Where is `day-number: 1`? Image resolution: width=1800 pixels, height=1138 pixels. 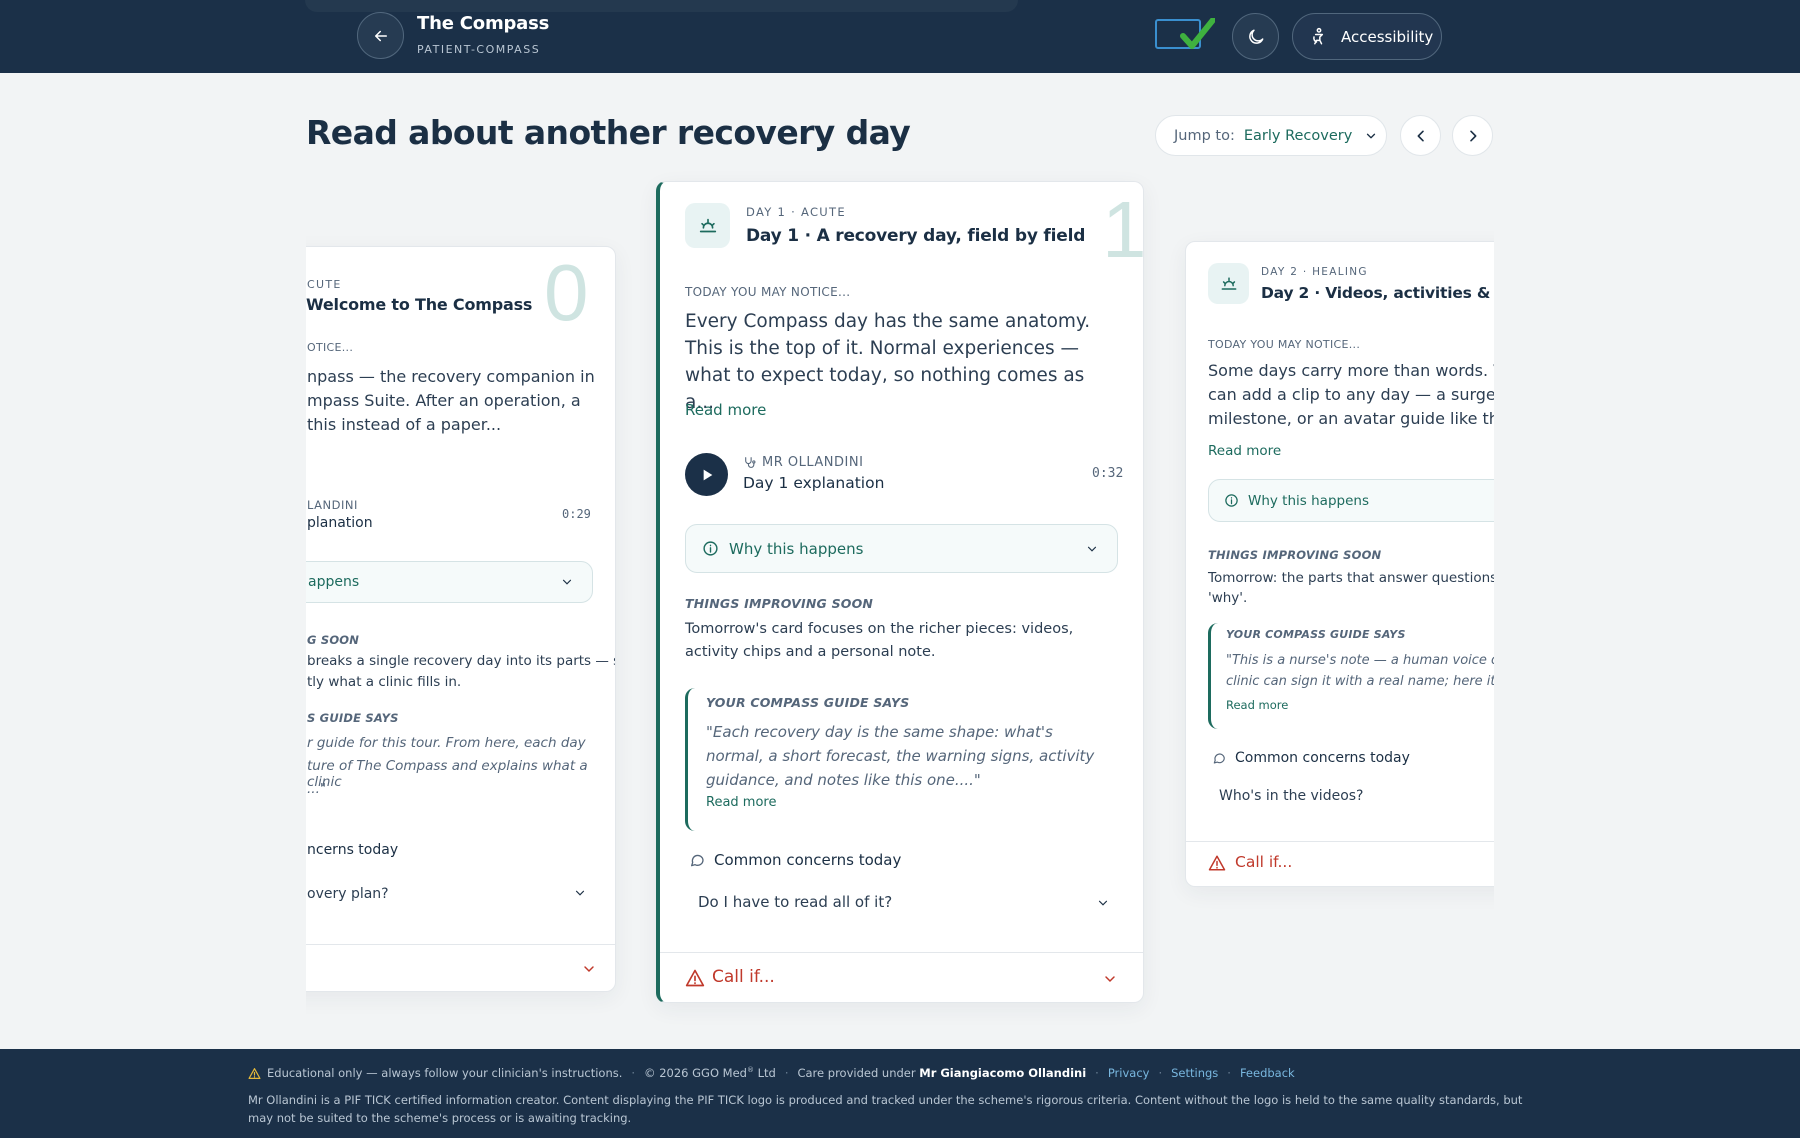 day-number: 1 is located at coordinates (1123, 229).